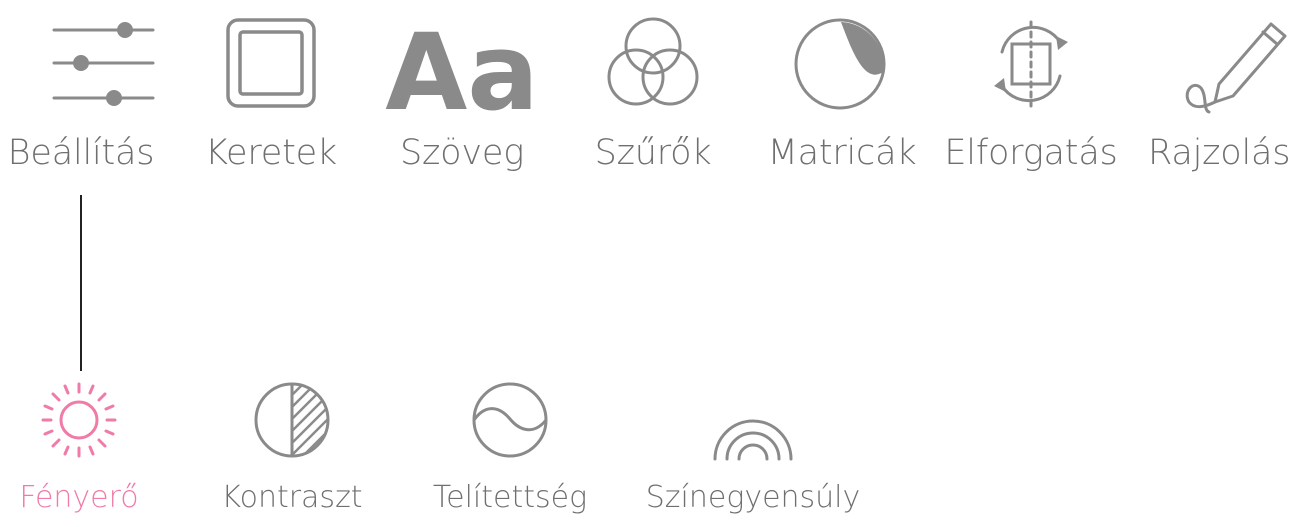  I want to click on adjust-label: Kontraszt, so click(292, 497).